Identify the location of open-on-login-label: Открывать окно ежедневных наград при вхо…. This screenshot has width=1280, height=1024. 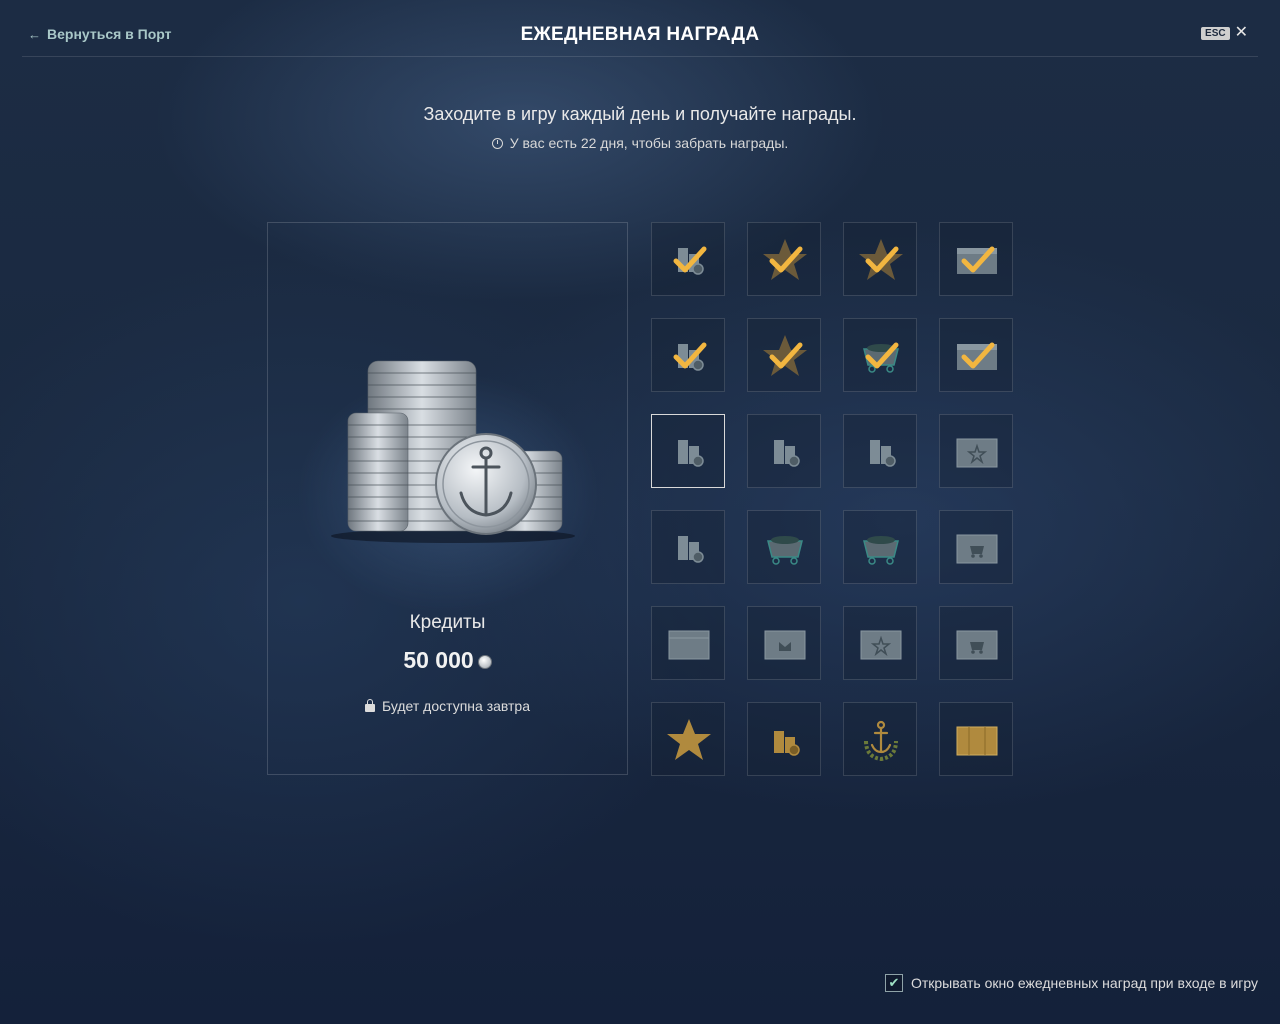
(1084, 983).